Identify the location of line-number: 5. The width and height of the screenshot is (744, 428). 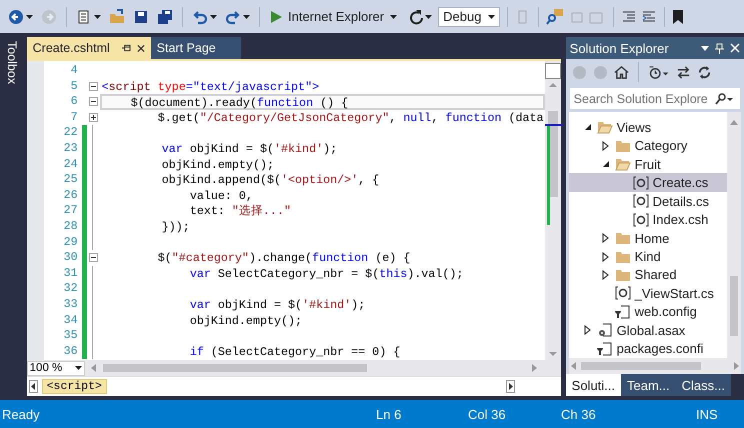
(74, 86).